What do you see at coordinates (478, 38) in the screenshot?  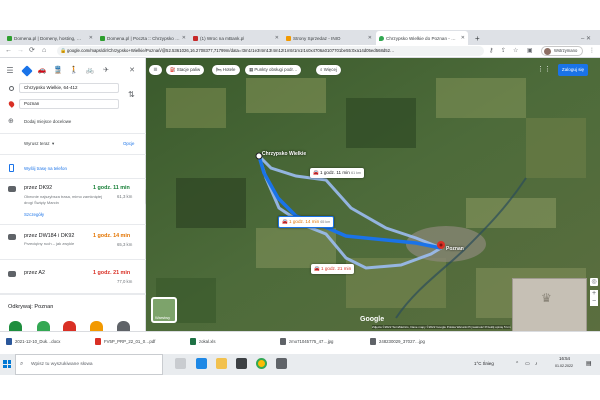 I see `new-tab-button: +` at bounding box center [478, 38].